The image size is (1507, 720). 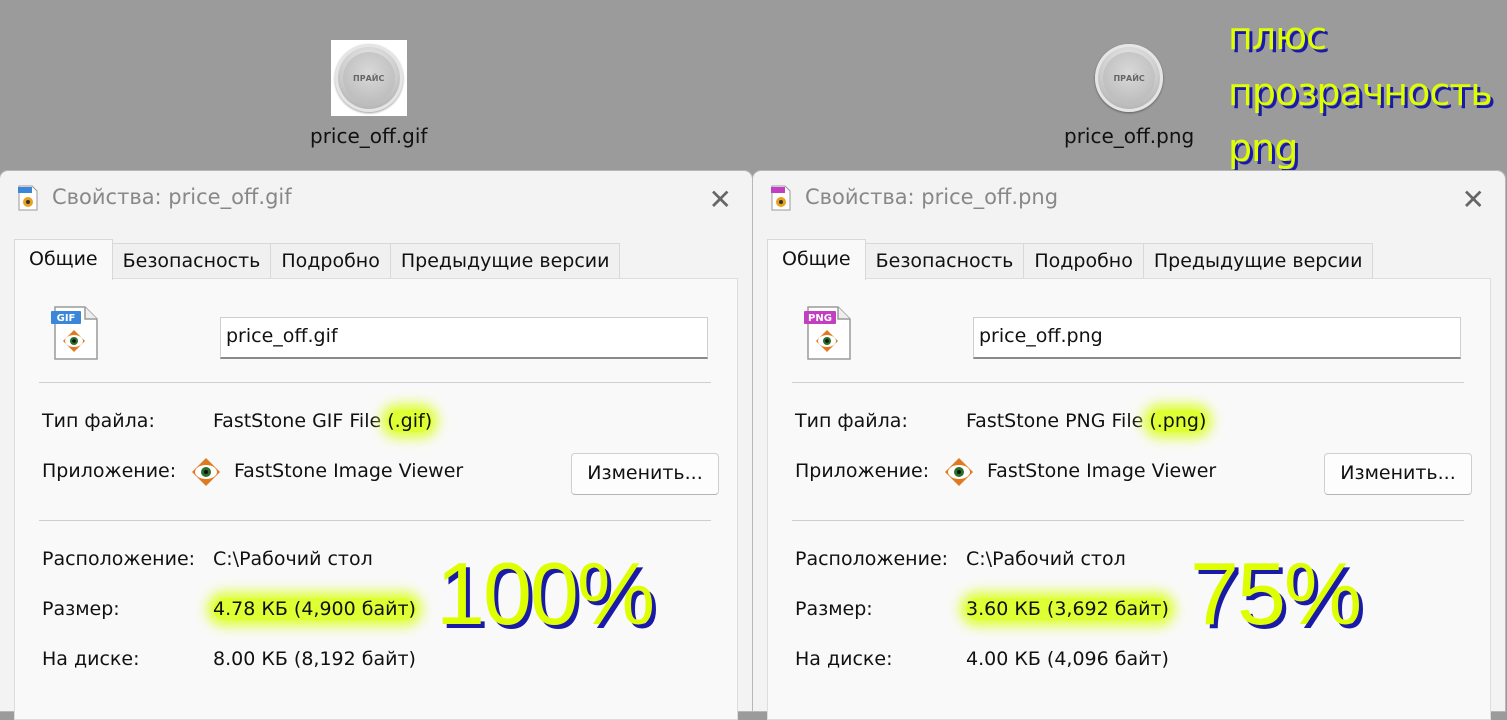 I want to click on filename-field: price_off.gif, so click(x=464, y=338).